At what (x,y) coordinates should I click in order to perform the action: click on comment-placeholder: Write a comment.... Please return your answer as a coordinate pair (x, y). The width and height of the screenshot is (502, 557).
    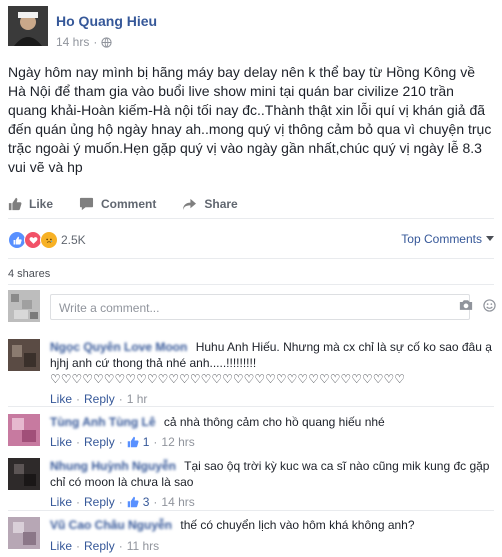
    Looking at the image, I should click on (109, 308).